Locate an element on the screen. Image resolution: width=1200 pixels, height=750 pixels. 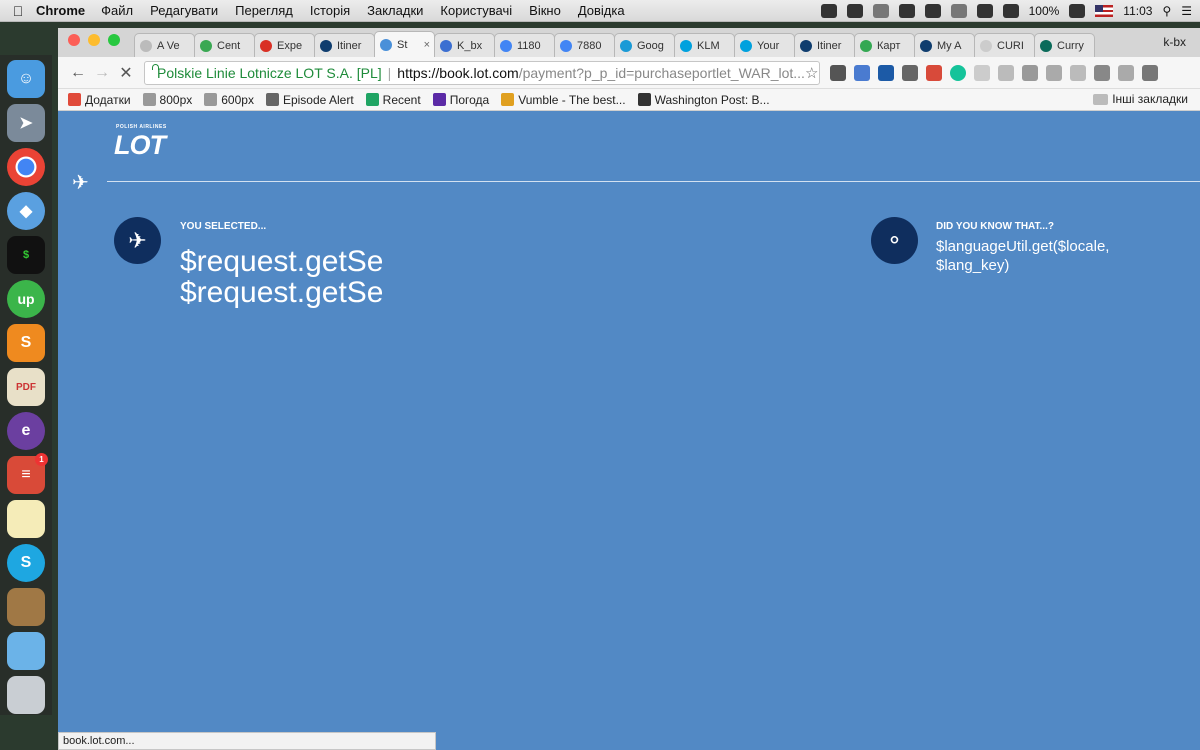
todoist-badge: 1 is located at coordinates (41, 459).